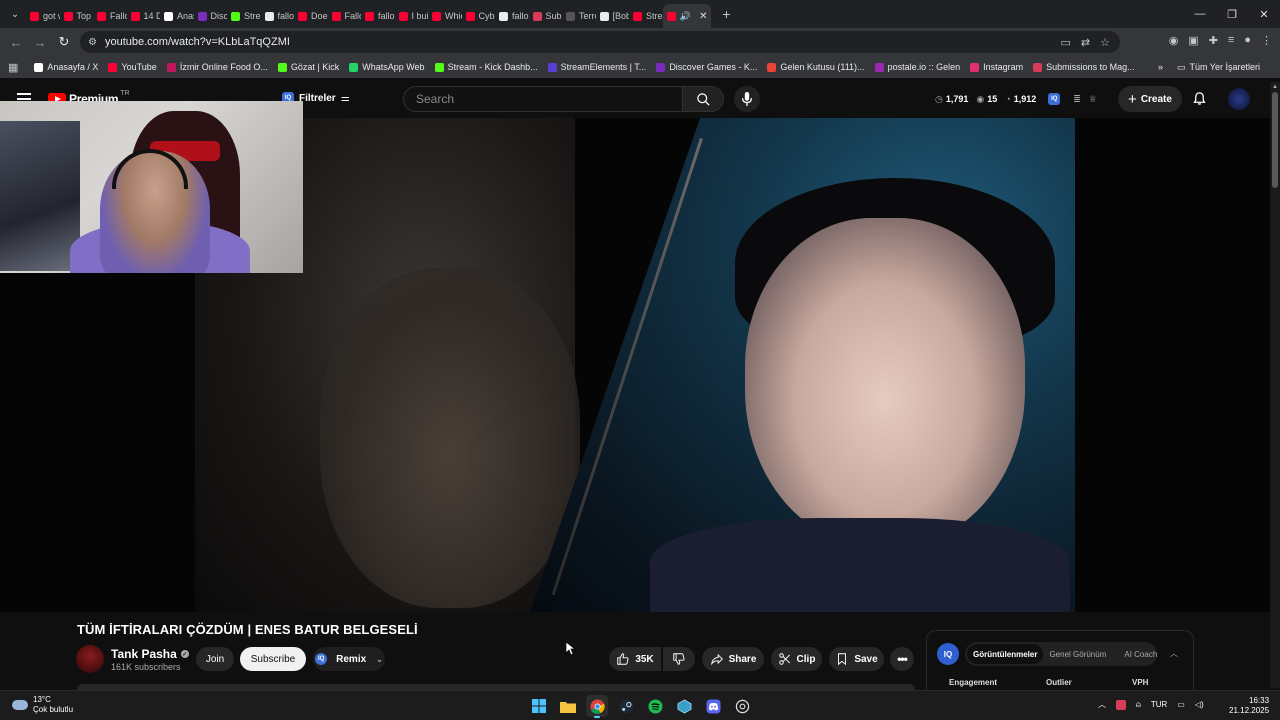 The image size is (1280, 720). I want to click on back-icon: ←, so click(16, 42).